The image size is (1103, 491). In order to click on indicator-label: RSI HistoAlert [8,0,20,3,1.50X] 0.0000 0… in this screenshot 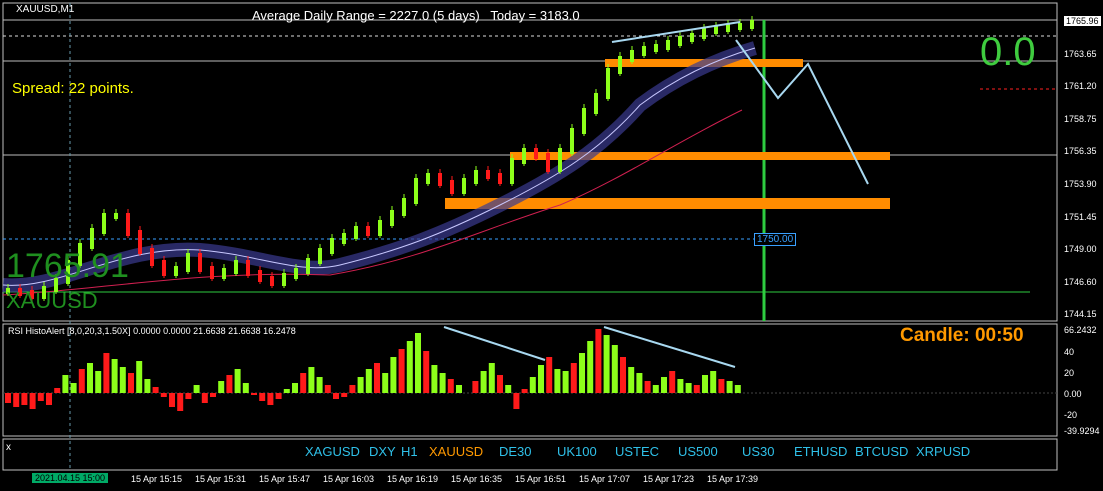, I will do `click(152, 331)`.